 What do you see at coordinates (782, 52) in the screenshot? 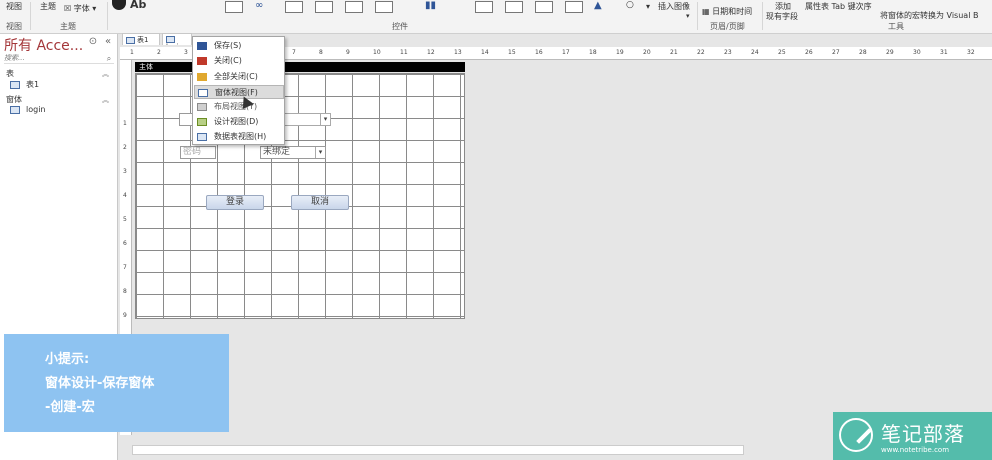
I see `ruler-tick-label: 25` at bounding box center [782, 52].